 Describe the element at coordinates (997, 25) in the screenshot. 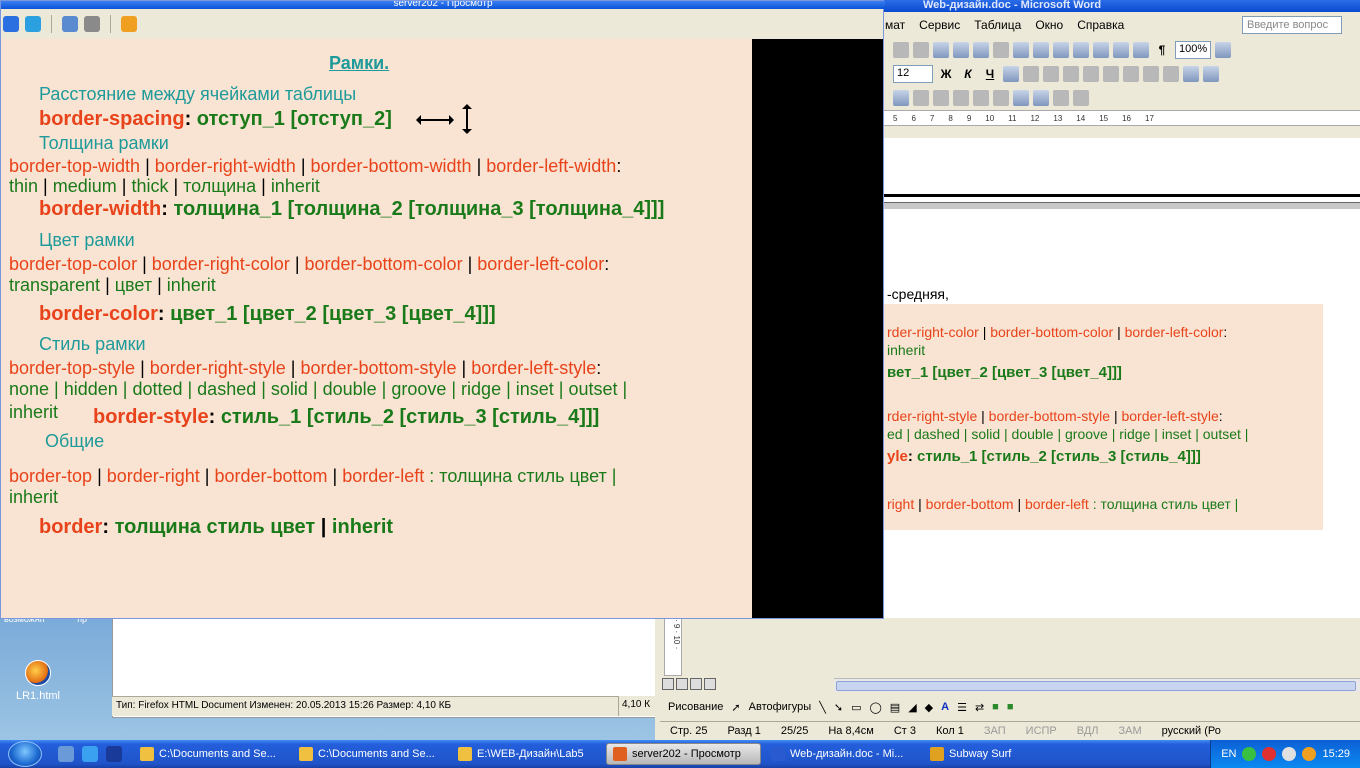

I see `menu-table: Таблица` at that location.